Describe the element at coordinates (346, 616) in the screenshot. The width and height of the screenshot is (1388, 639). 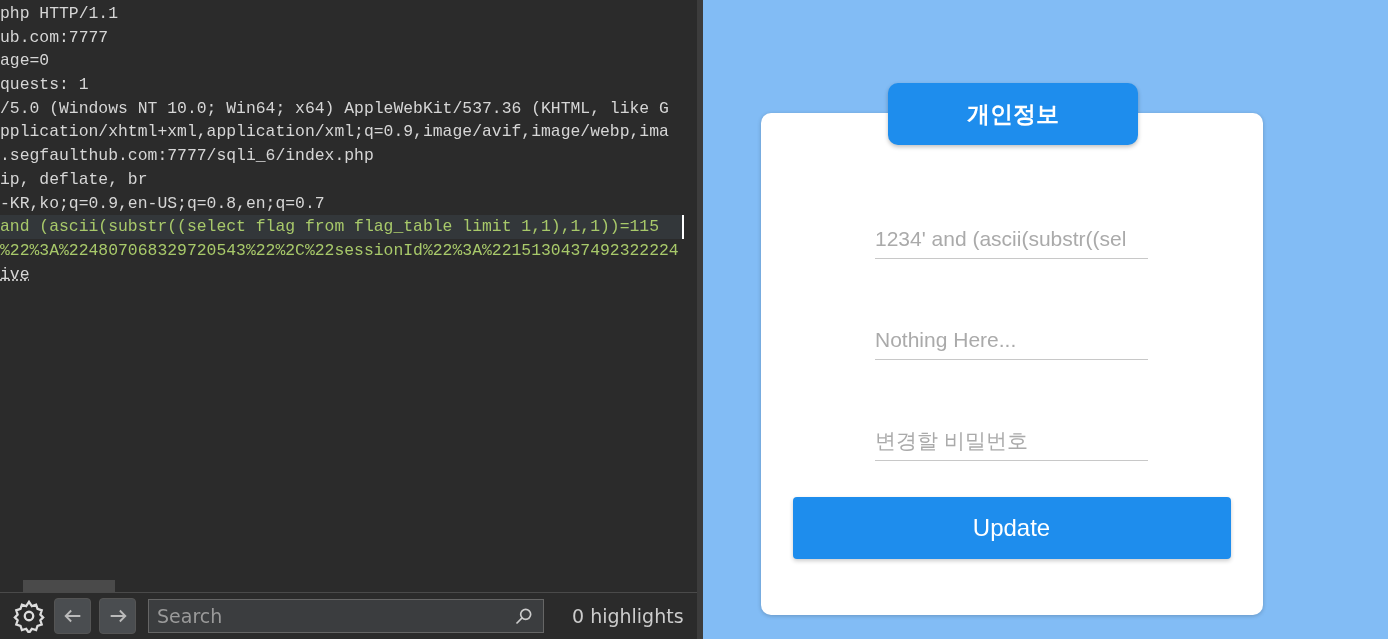
I see `search-field: Search` at that location.